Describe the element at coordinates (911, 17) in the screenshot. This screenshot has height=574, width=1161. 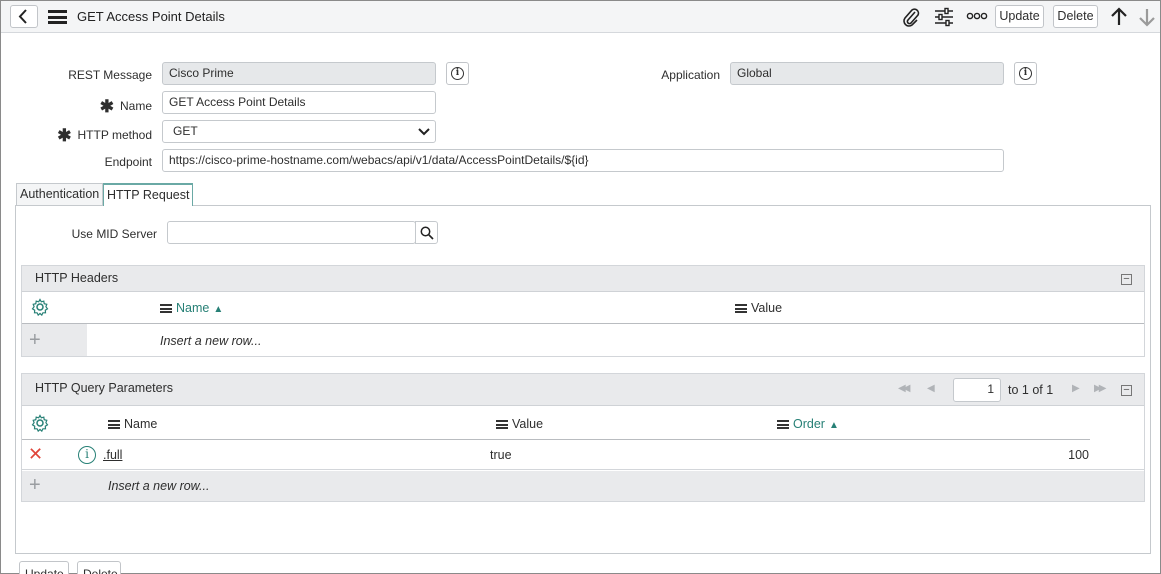
I see `paperclip-icon` at that location.